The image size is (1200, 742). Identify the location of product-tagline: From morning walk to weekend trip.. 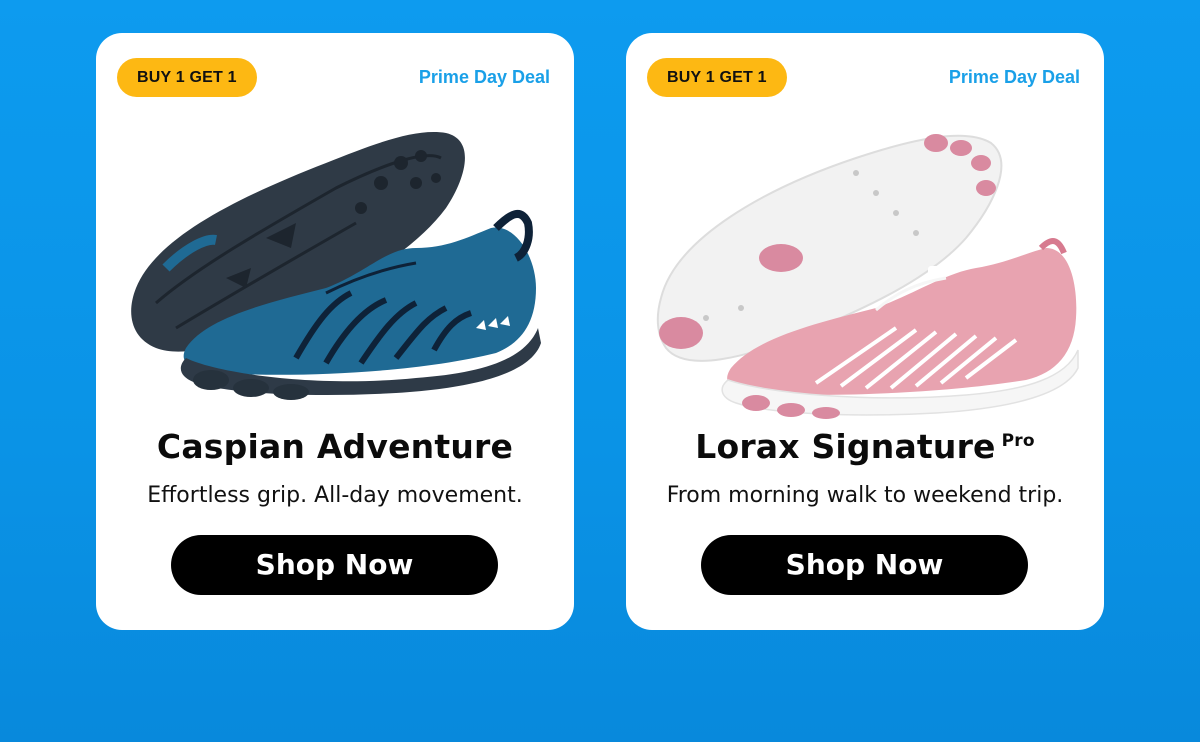
(865, 495).